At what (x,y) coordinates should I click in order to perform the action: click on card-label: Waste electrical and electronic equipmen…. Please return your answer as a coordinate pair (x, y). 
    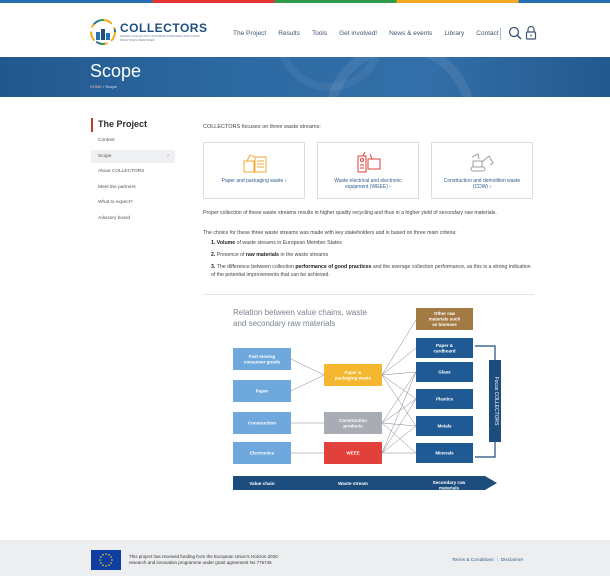
    Looking at the image, I should click on (368, 184).